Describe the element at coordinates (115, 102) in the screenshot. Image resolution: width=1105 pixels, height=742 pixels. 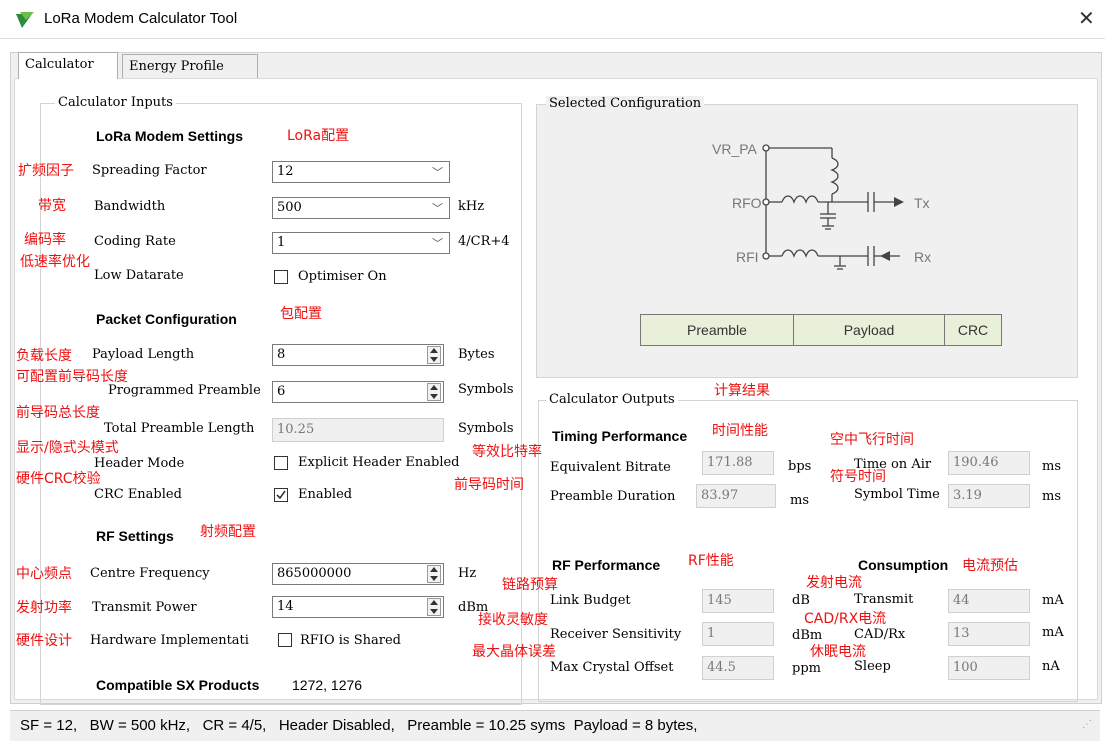
I see `calculator-inputs-title: Calculator Inputs` at that location.